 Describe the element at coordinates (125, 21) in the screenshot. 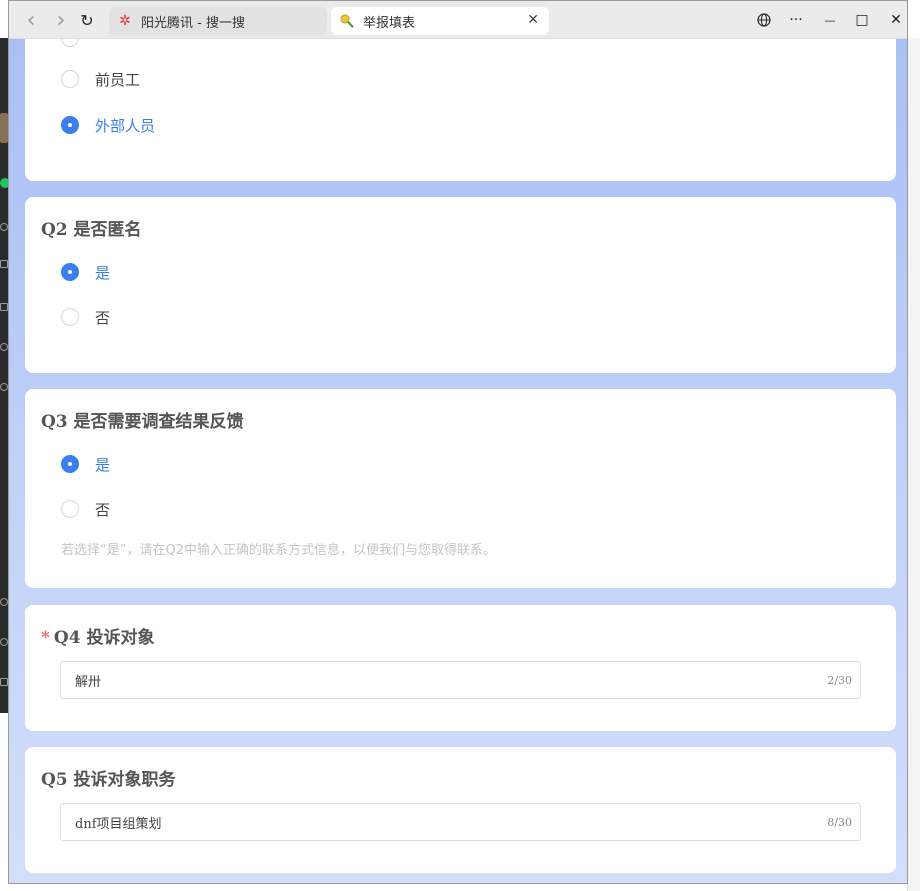

I see `star-logo-icon: ✲` at that location.